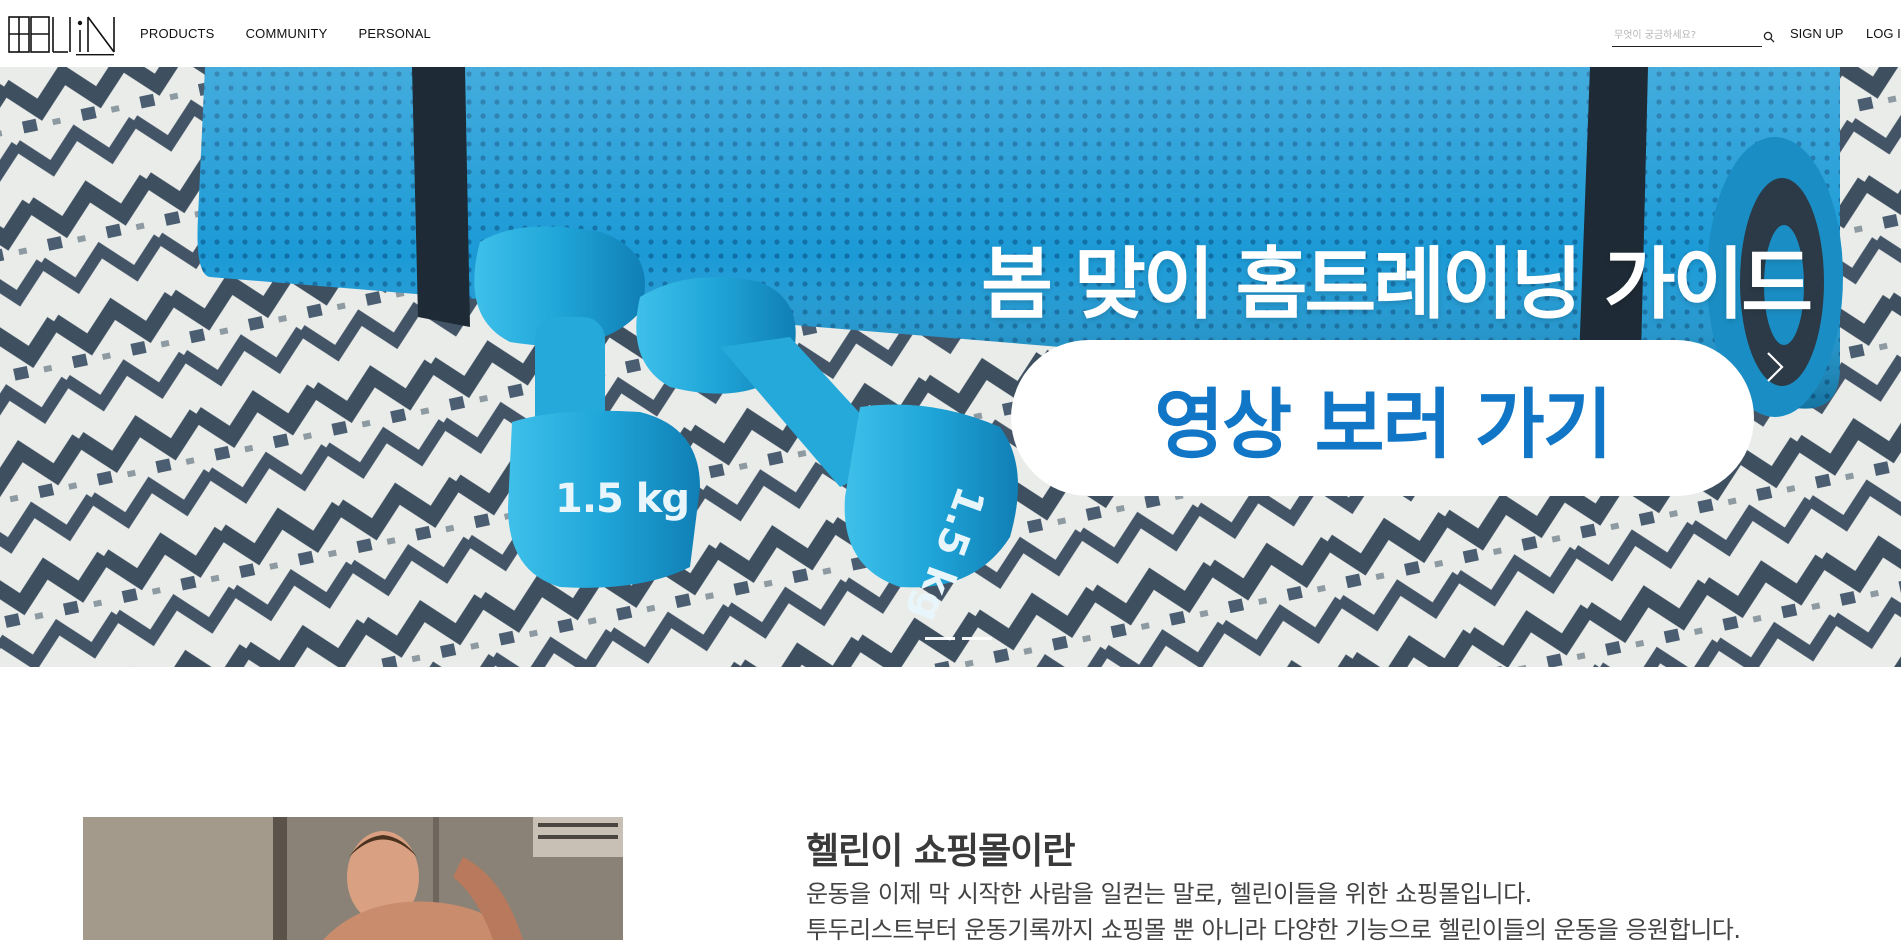 The width and height of the screenshot is (1901, 945). I want to click on search-bar, so click(1687, 36).